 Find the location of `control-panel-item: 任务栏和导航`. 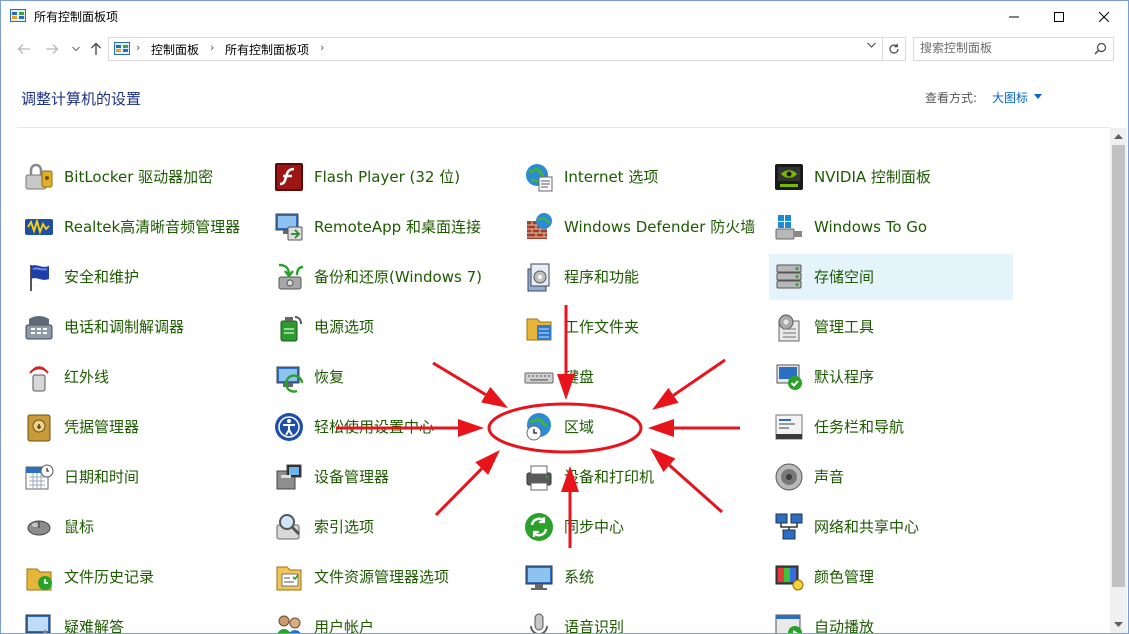

control-panel-item: 任务栏和导航 is located at coordinates (891, 427).